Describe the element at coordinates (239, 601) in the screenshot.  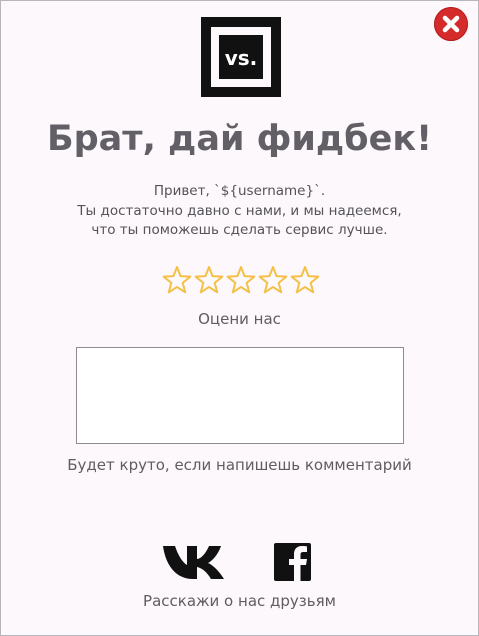
I see `share-label: Расскажи о нас друзьям` at that location.